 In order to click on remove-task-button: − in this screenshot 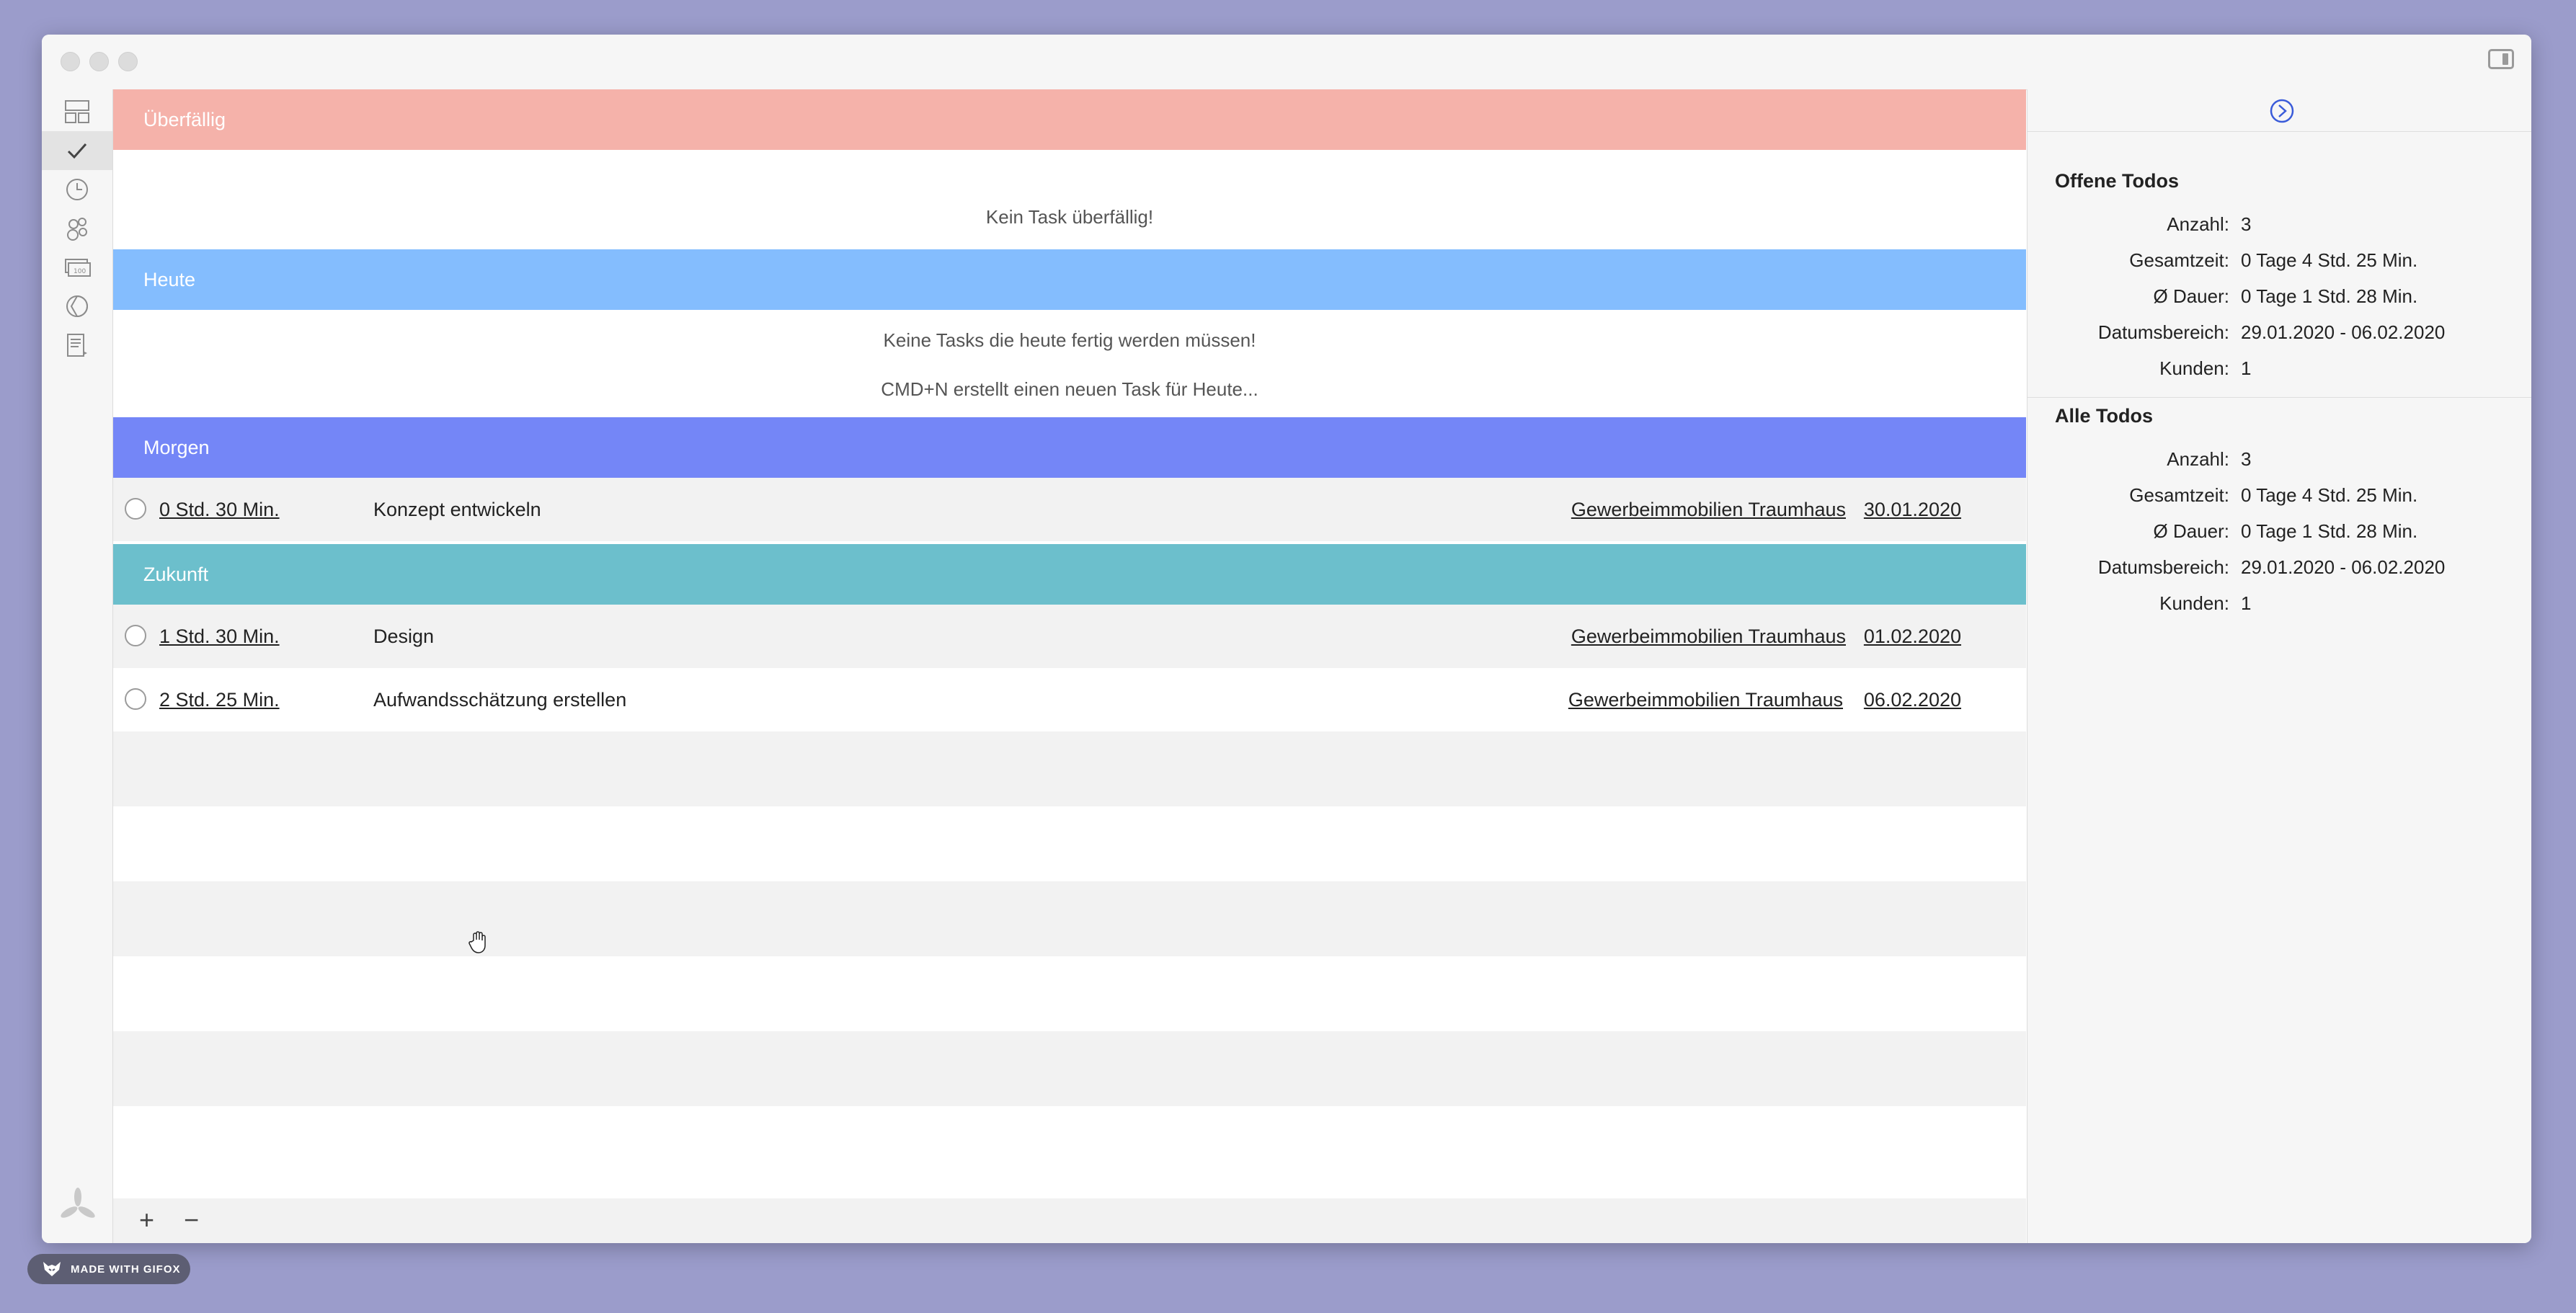, I will do `click(191, 1220)`.